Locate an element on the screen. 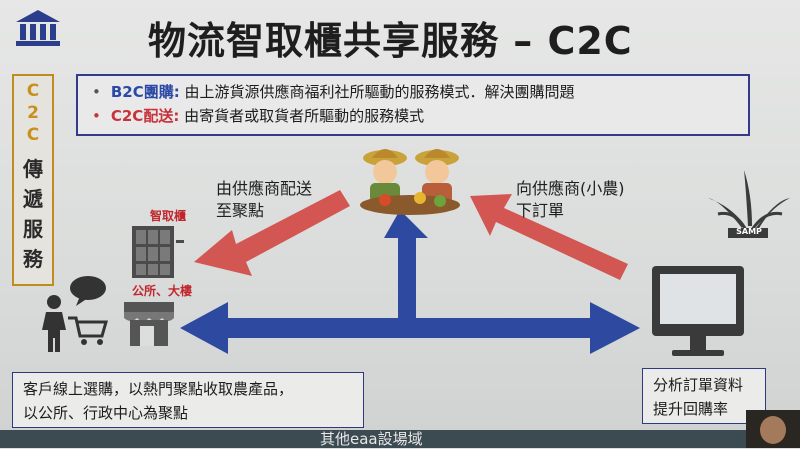 This screenshot has width=800, height=449. vertical-arrow is located at coordinates (406, 266).